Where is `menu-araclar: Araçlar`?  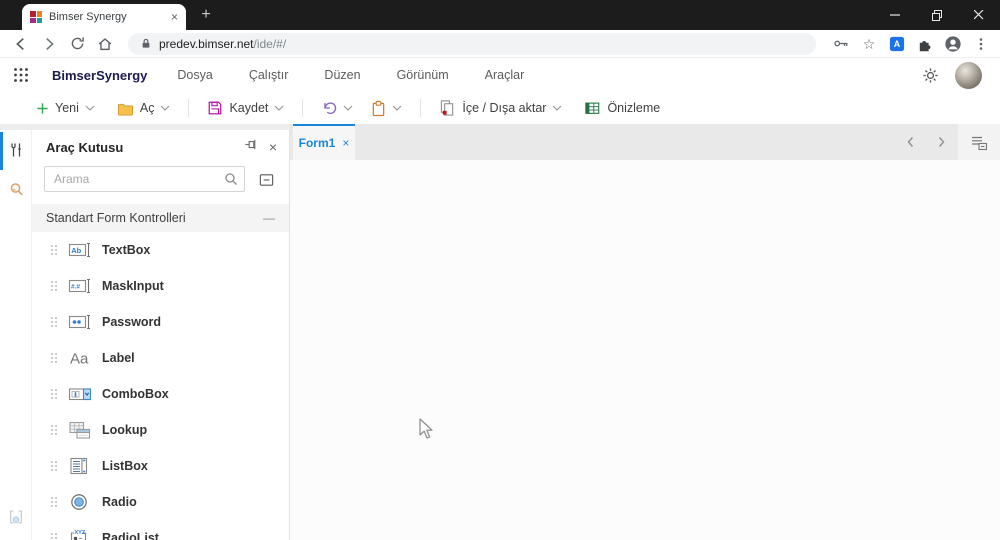
menu-araclar: Araçlar is located at coordinates (505, 75).